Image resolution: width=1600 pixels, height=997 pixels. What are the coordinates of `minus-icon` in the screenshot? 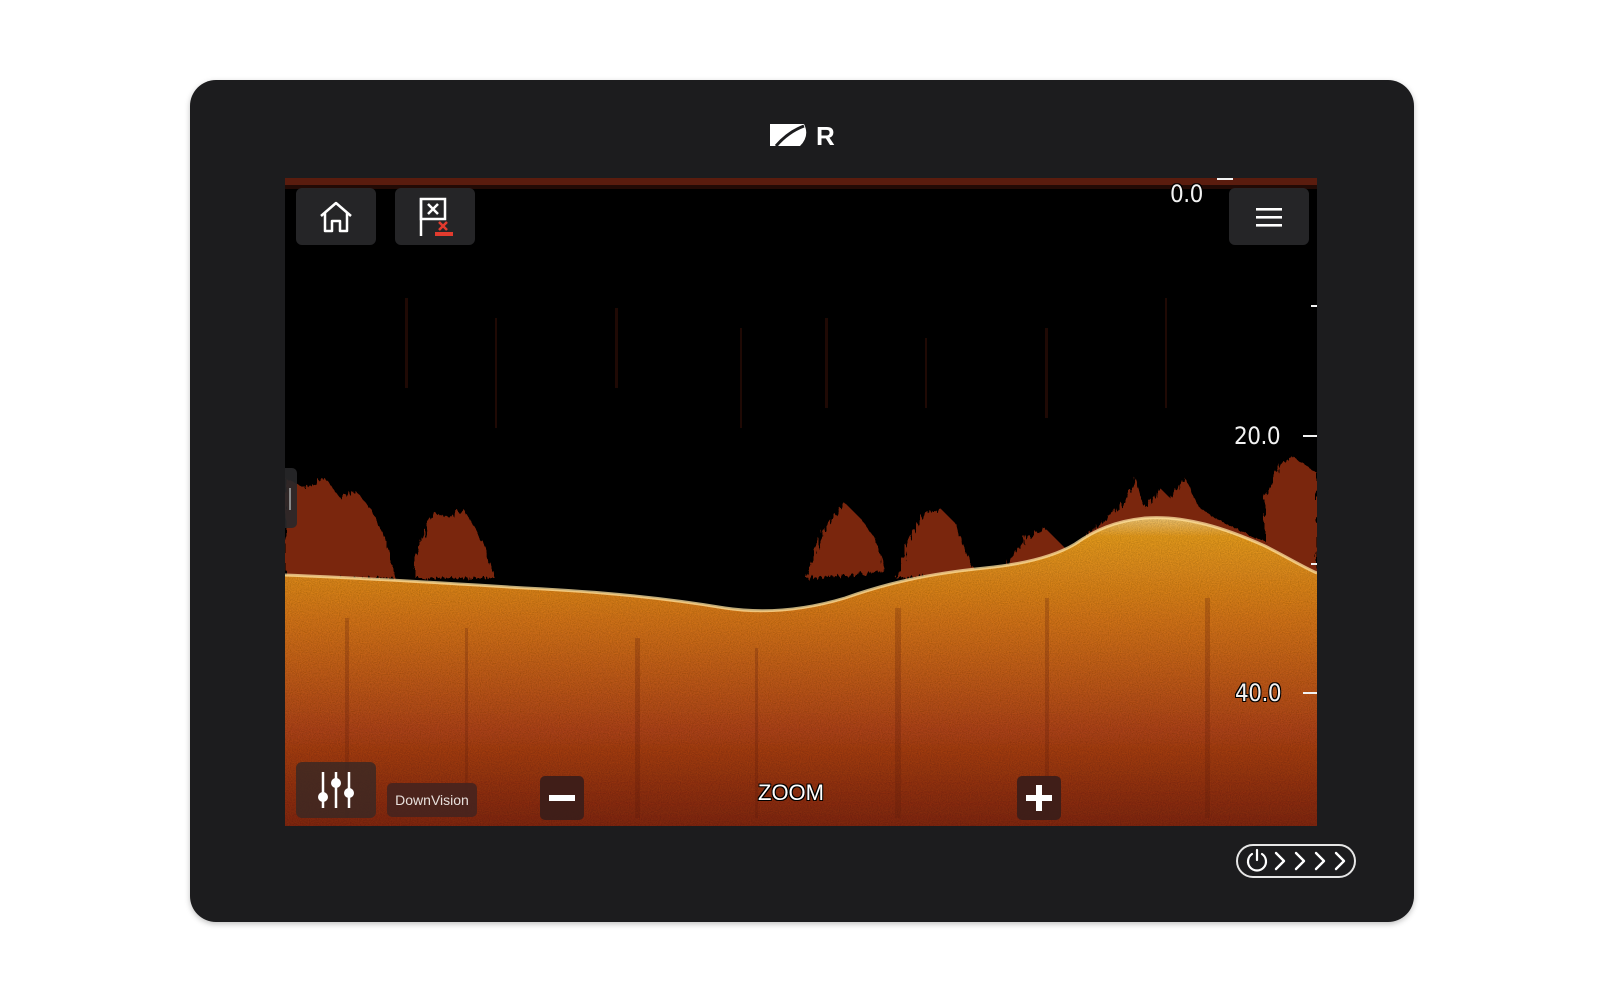 It's located at (562, 798).